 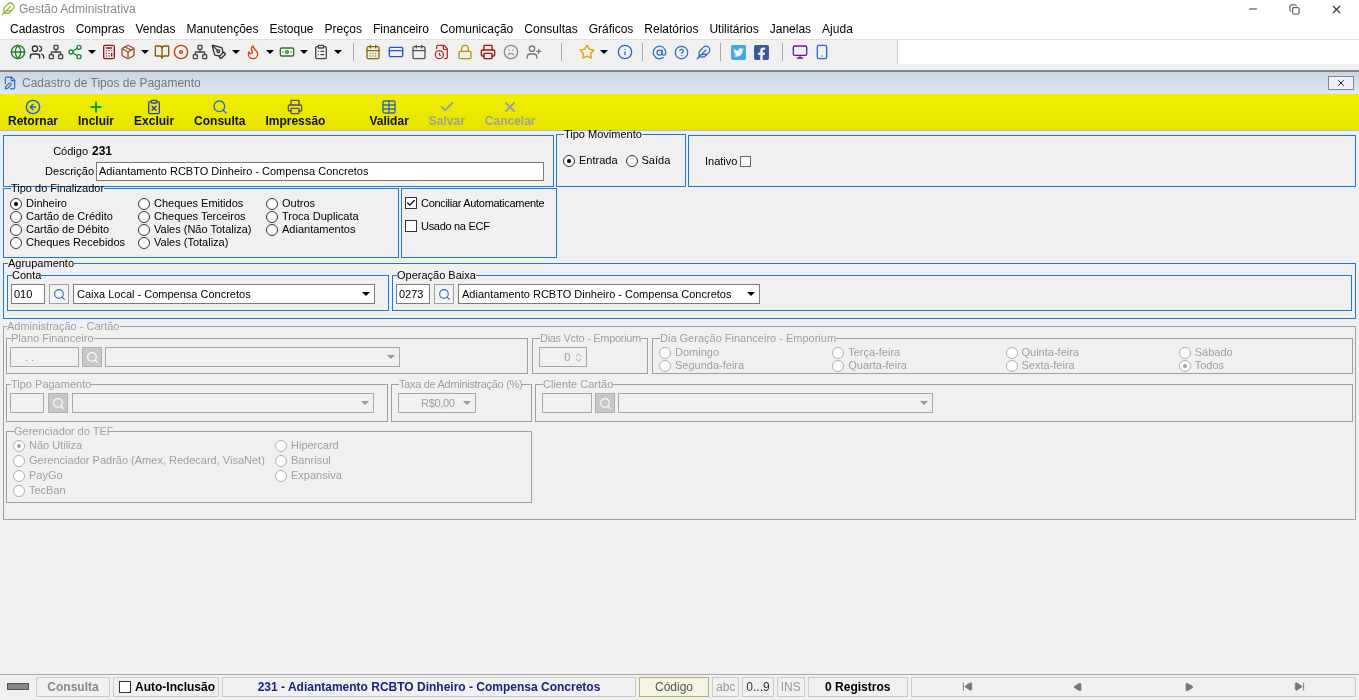 What do you see at coordinates (400, 28) in the screenshot?
I see `menu-item: Financeiro` at bounding box center [400, 28].